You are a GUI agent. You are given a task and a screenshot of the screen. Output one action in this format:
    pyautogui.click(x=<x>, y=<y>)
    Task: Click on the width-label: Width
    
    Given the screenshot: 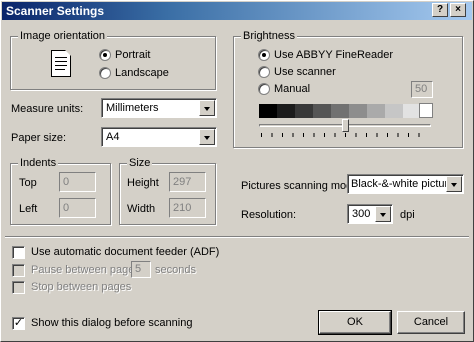 What is the action you would take?
    pyautogui.click(x=141, y=209)
    